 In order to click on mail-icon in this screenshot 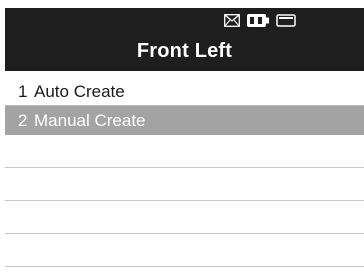, I will do `click(232, 20)`.